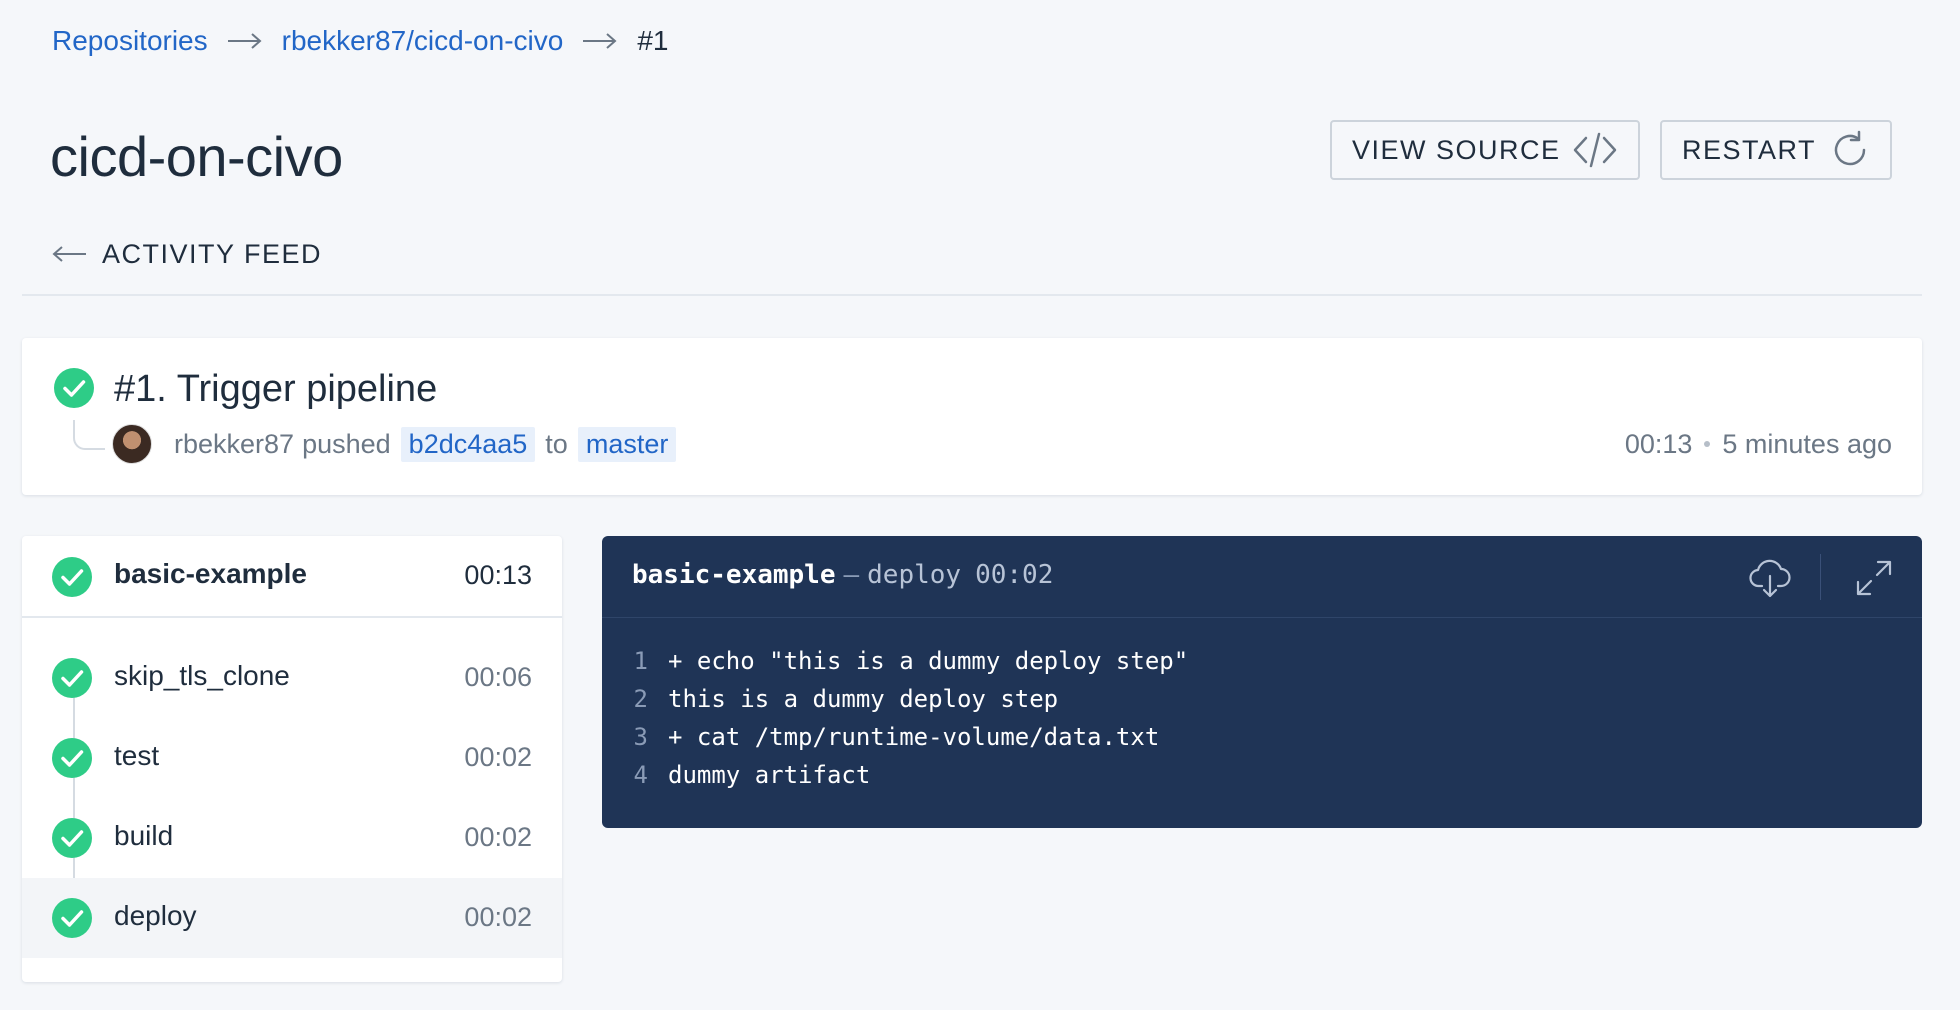 This screenshot has width=1960, height=1010. Describe the element at coordinates (1850, 148) in the screenshot. I see `refresh-icon` at that location.